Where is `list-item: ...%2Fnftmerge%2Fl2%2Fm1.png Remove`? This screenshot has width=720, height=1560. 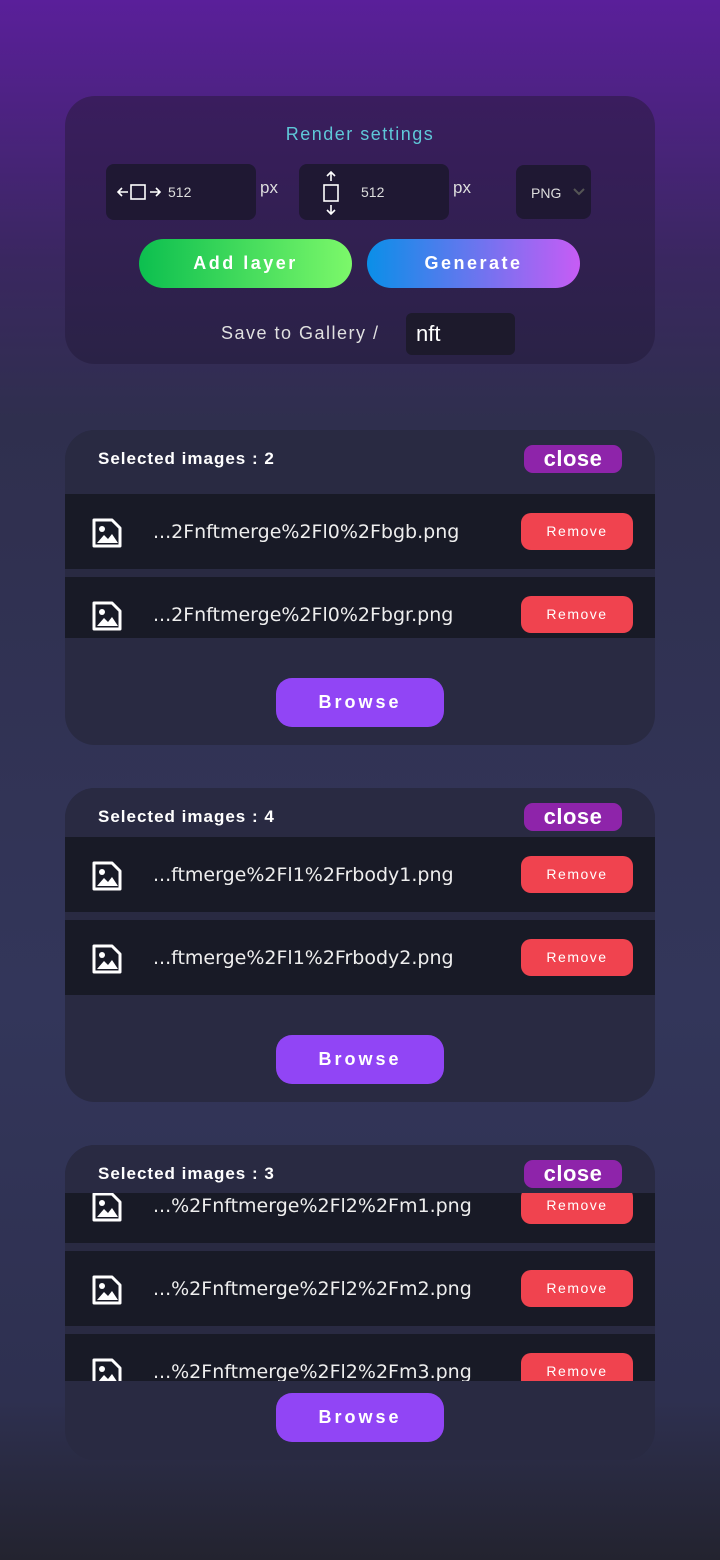
list-item: ...%2Fnftmerge%2Fl2%2Fm1.png Remove is located at coordinates (360, 1218).